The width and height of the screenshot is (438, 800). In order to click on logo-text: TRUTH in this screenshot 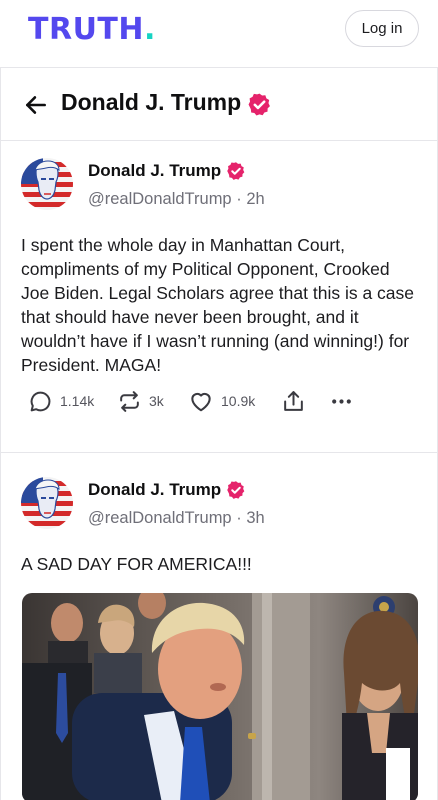, I will do `click(86, 29)`.